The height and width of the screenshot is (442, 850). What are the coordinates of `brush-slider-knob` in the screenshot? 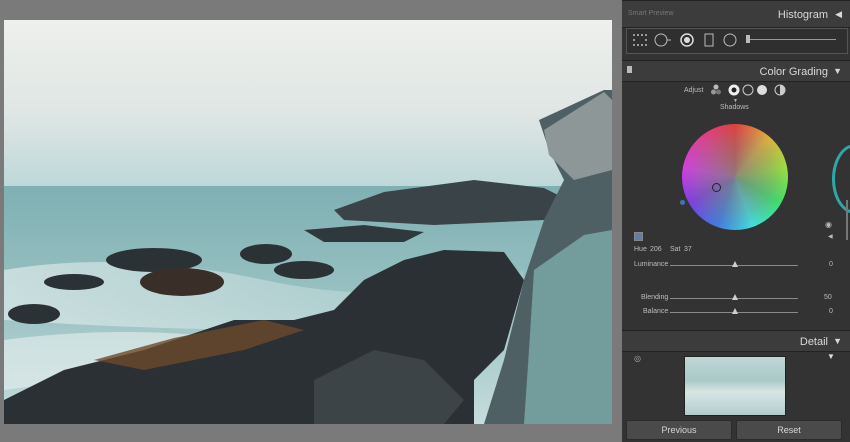 It's located at (748, 39).